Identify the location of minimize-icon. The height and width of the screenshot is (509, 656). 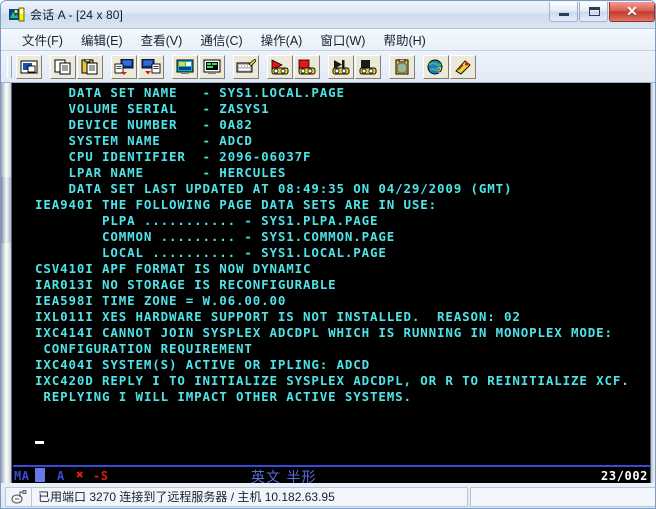
(564, 14).